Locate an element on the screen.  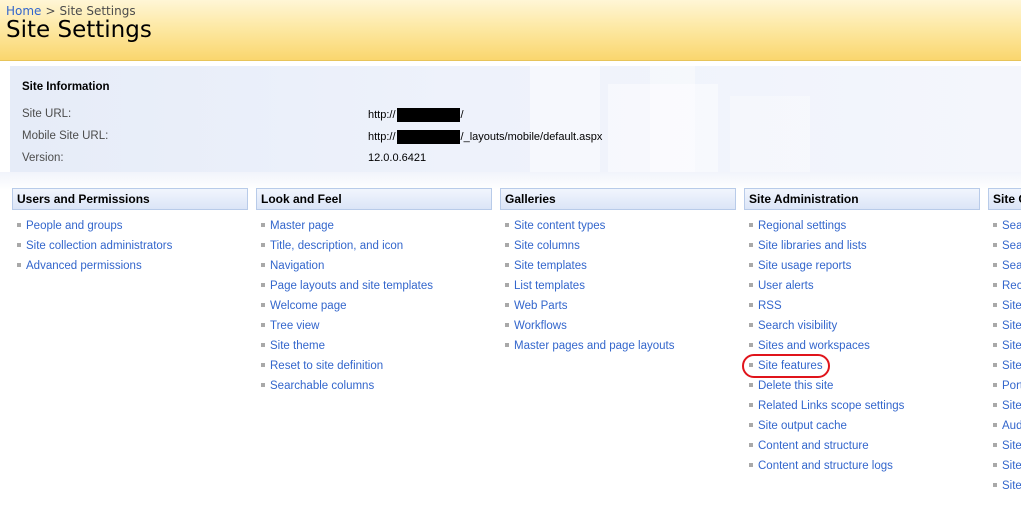
settings-link: Site usage reports is located at coordinates (804, 266).